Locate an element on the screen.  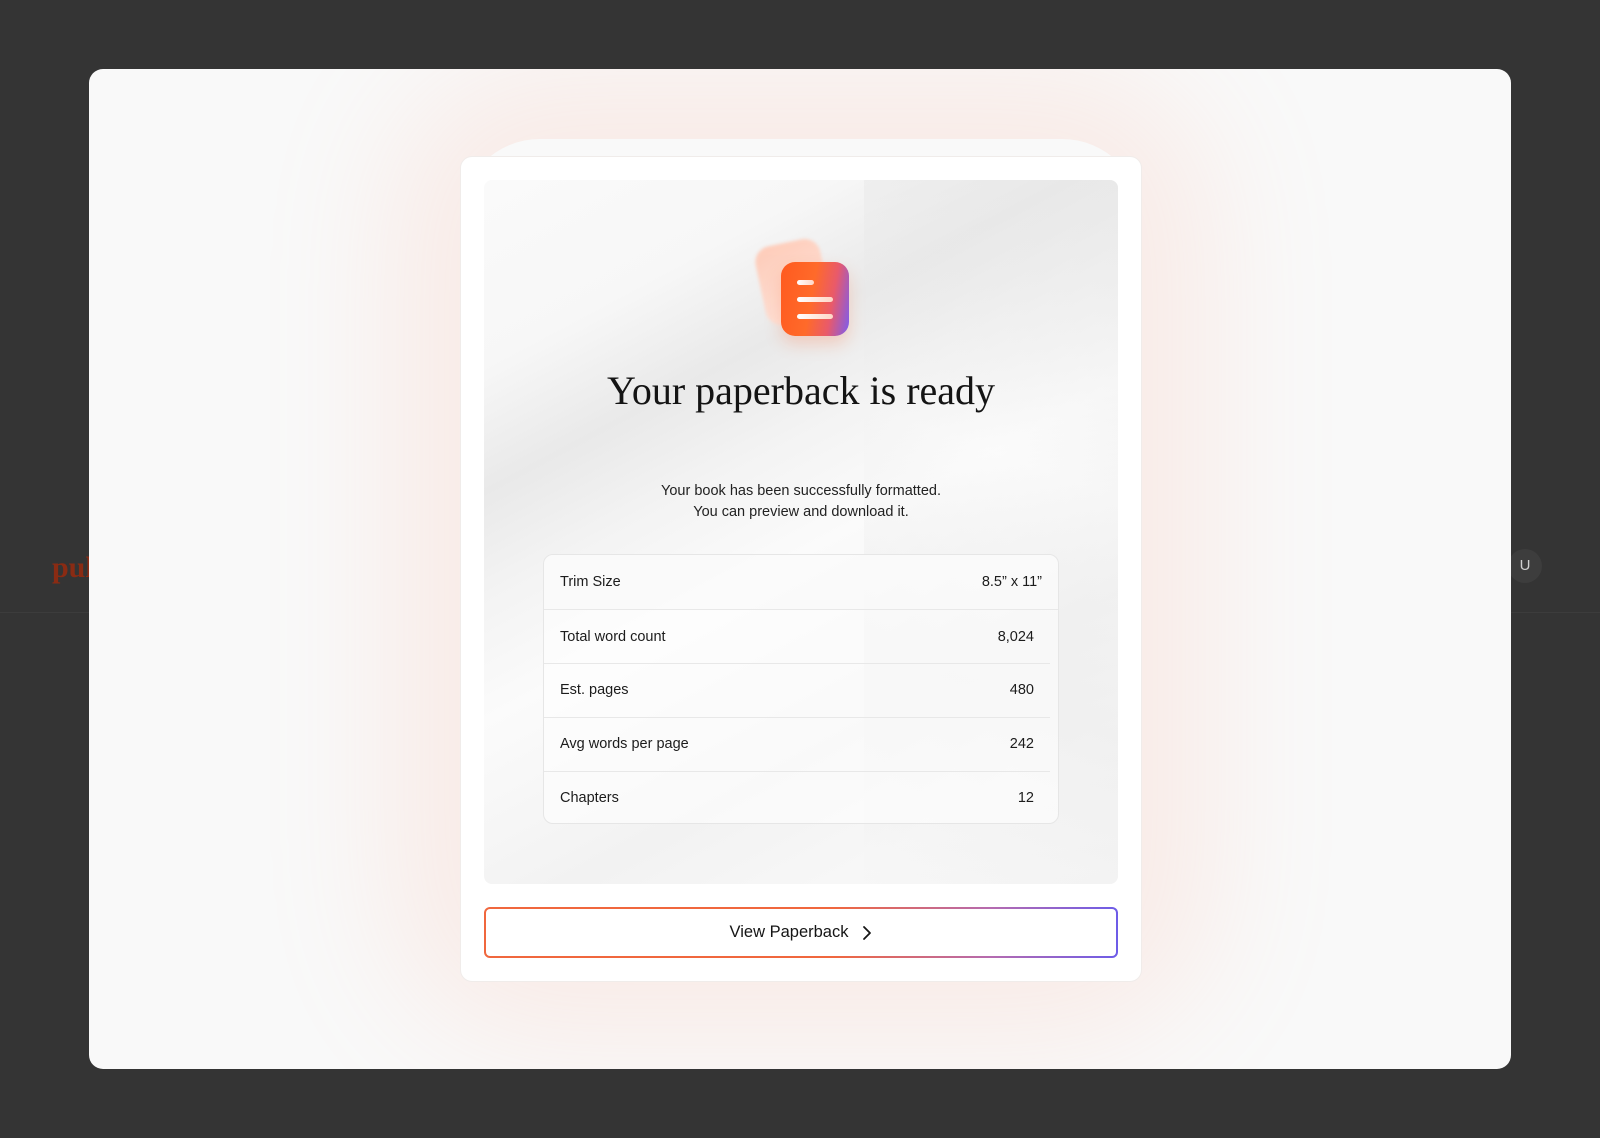
stat-row-trim-size: Trim Size 8.5” x 11” is located at coordinates (801, 582).